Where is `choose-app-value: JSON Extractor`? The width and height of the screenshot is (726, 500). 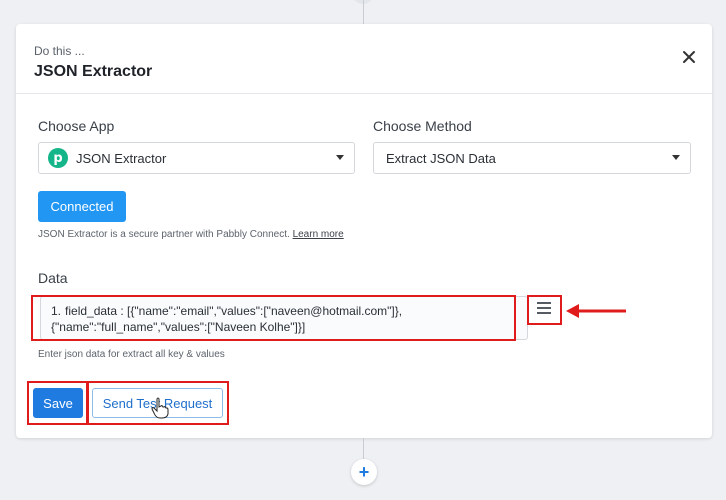
choose-app-value: JSON Extractor is located at coordinates (121, 158).